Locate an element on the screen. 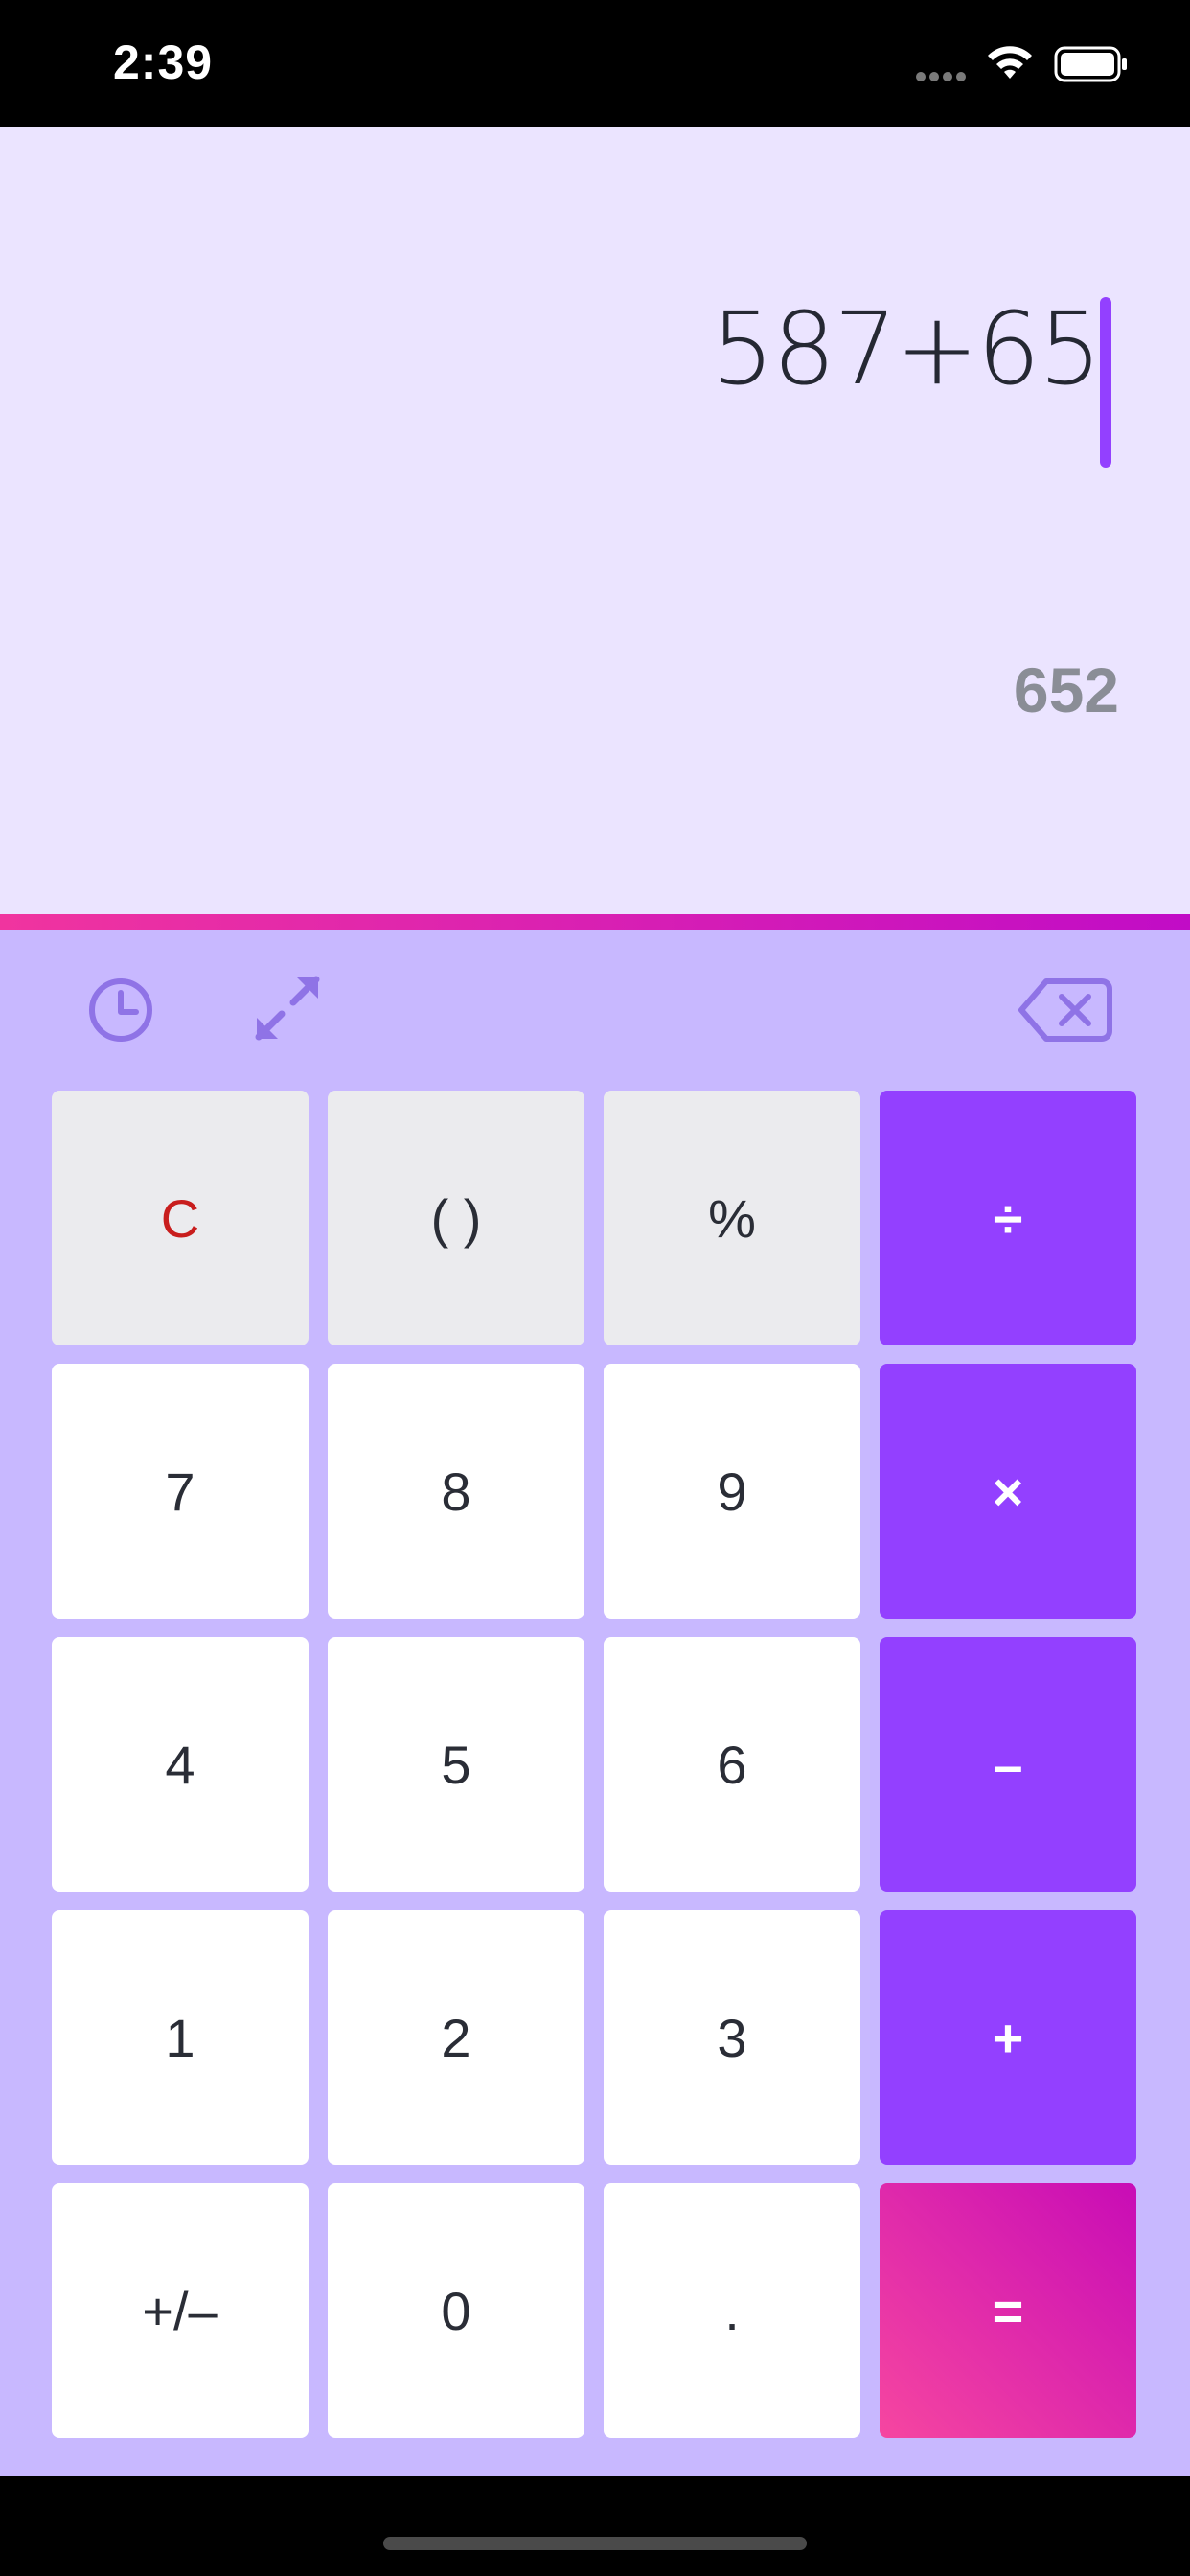  text-cursor is located at coordinates (1105, 382).